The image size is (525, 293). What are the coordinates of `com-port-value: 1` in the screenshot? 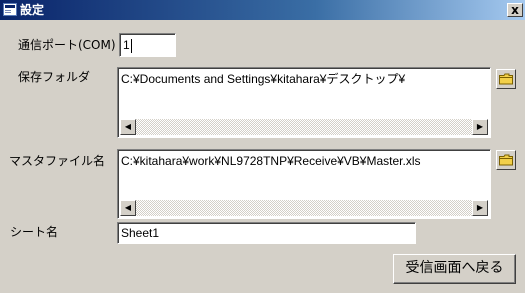 It's located at (126, 45).